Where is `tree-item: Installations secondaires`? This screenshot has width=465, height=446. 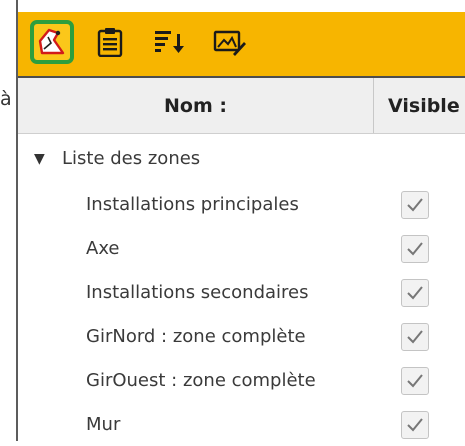 tree-item: Installations secondaires is located at coordinates (241, 293).